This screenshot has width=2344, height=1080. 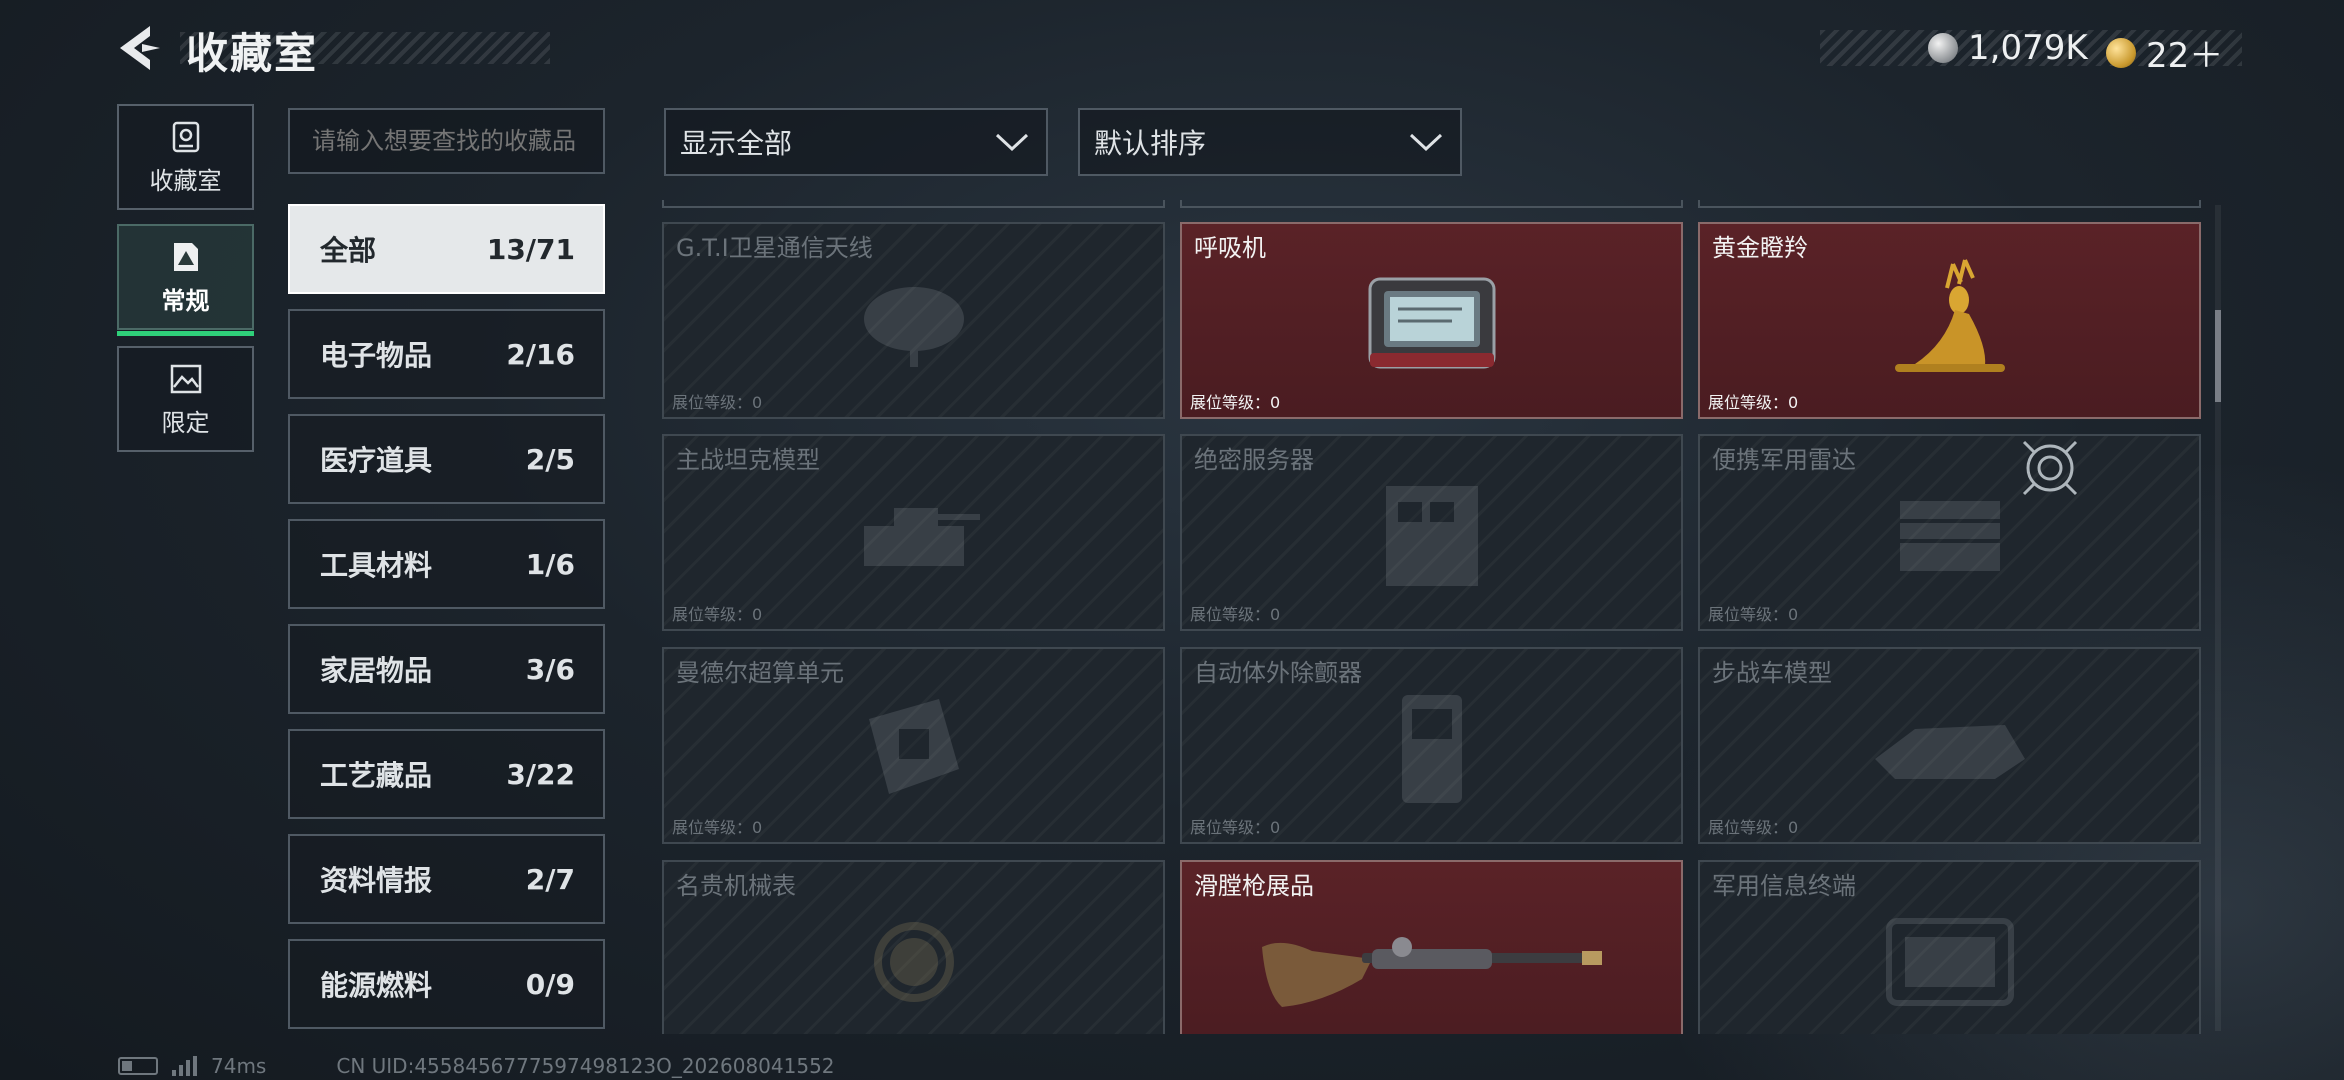 I want to click on ping-value: 74ms, so click(x=239, y=1066).